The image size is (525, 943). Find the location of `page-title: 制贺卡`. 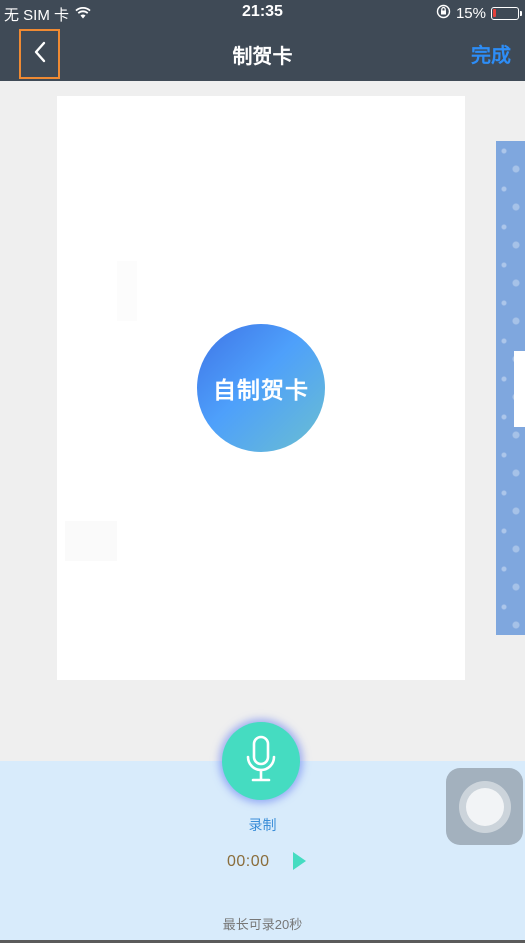

page-title: 制贺卡 is located at coordinates (262, 57).